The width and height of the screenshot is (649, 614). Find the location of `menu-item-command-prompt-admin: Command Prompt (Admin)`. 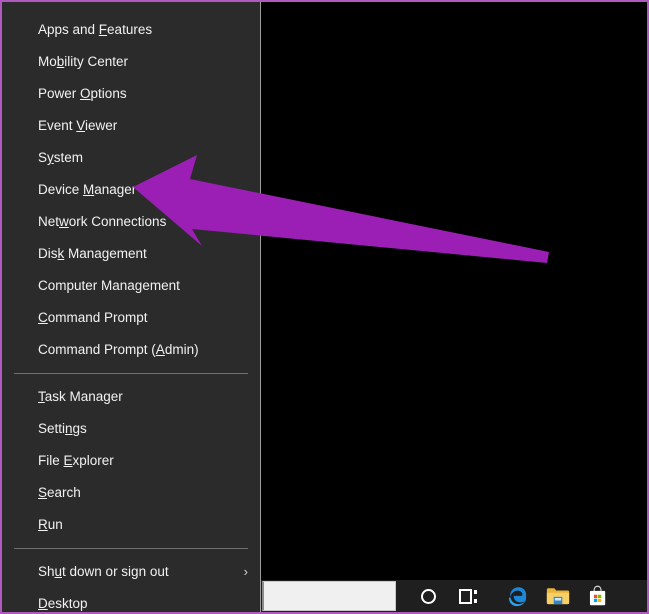

menu-item-command-prompt-admin: Command Prompt (Admin) is located at coordinates (131, 350).